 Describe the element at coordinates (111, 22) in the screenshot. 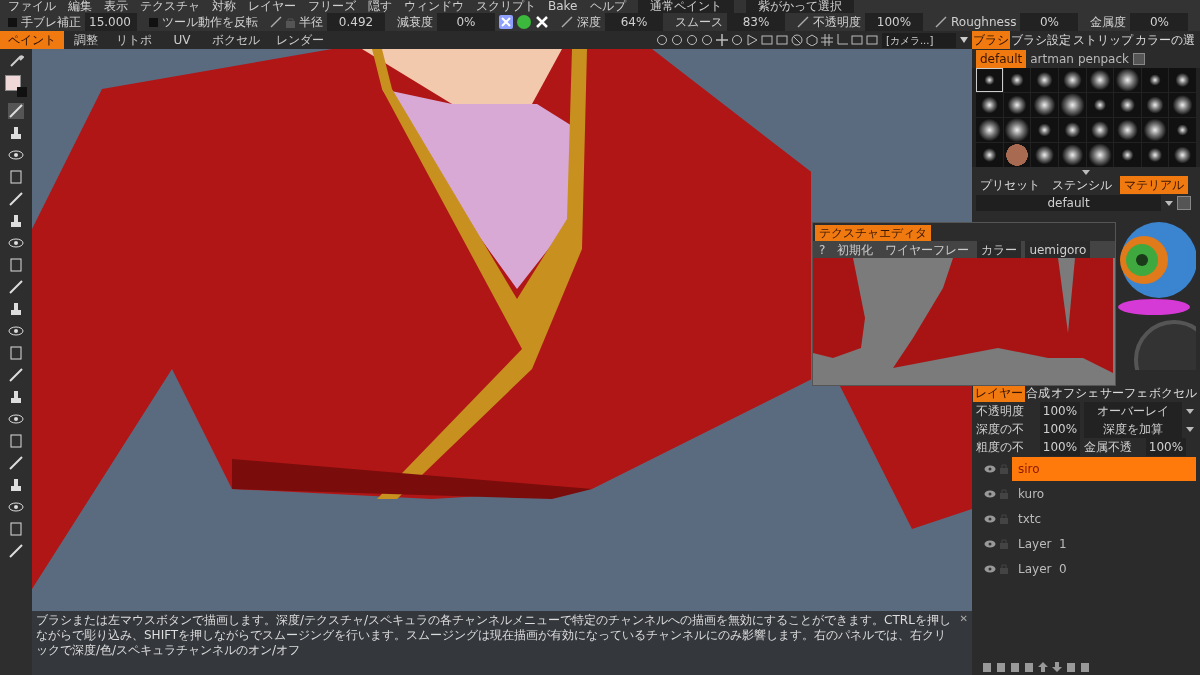

I see `value-field: 15.000` at that location.